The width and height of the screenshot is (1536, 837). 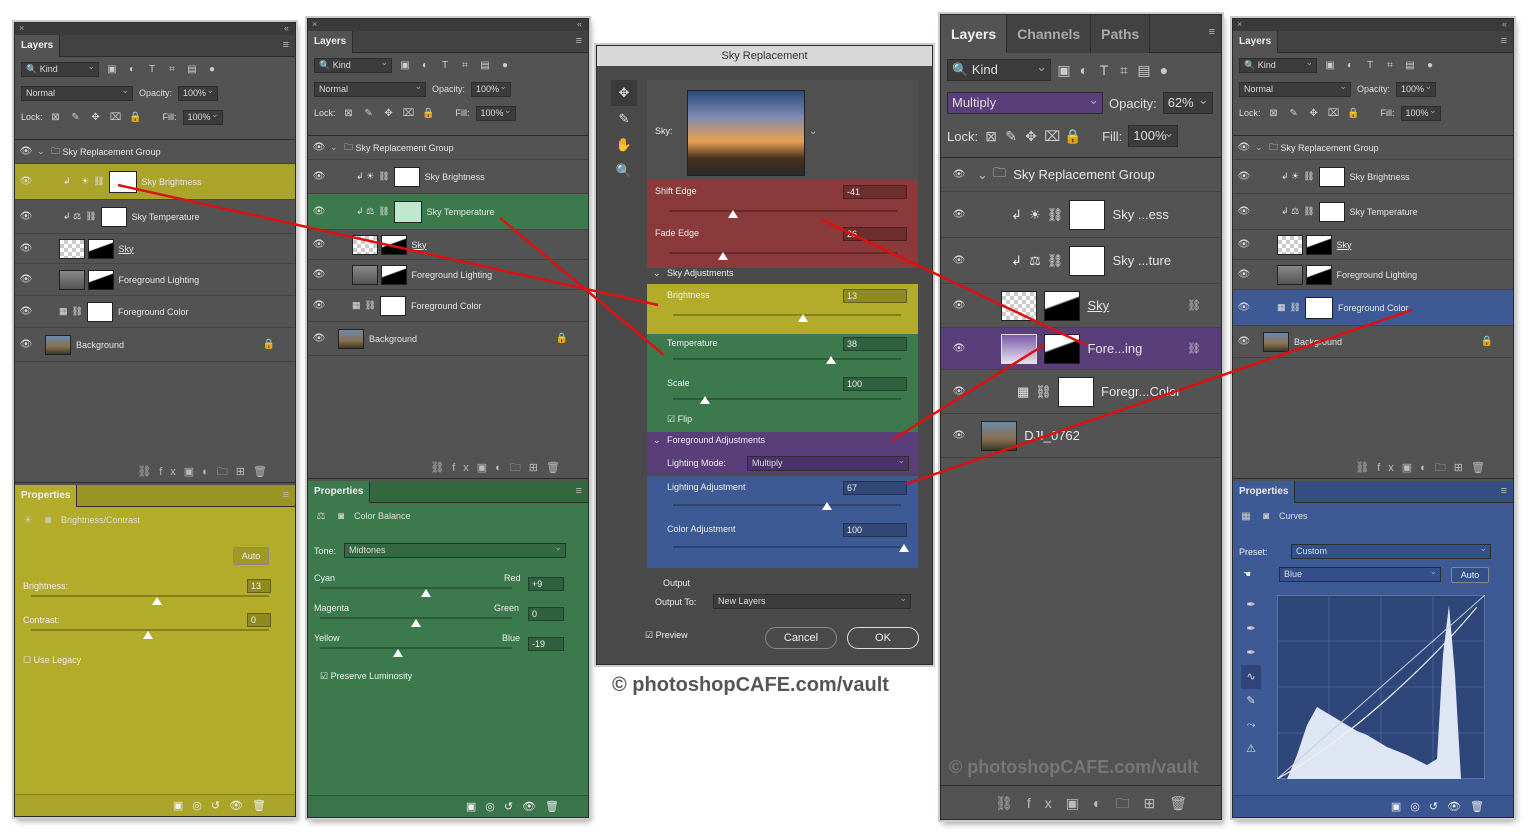 I want to click on target-adjust-icon: ☚, so click(x=1247, y=574).